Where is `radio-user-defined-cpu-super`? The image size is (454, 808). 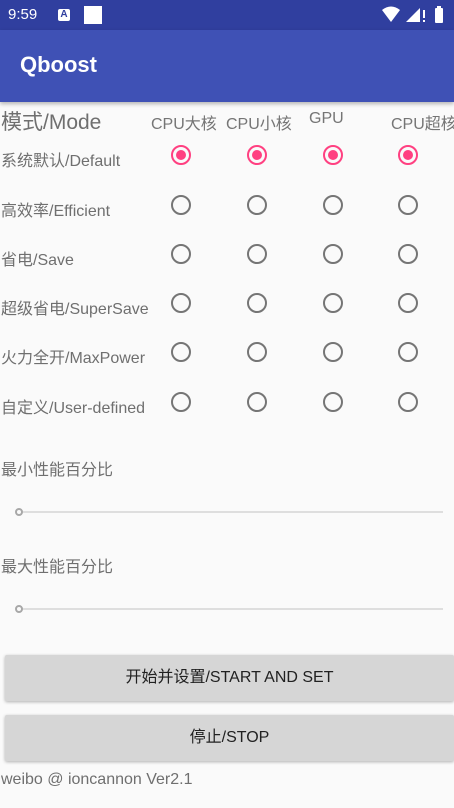 radio-user-defined-cpu-super is located at coordinates (408, 402).